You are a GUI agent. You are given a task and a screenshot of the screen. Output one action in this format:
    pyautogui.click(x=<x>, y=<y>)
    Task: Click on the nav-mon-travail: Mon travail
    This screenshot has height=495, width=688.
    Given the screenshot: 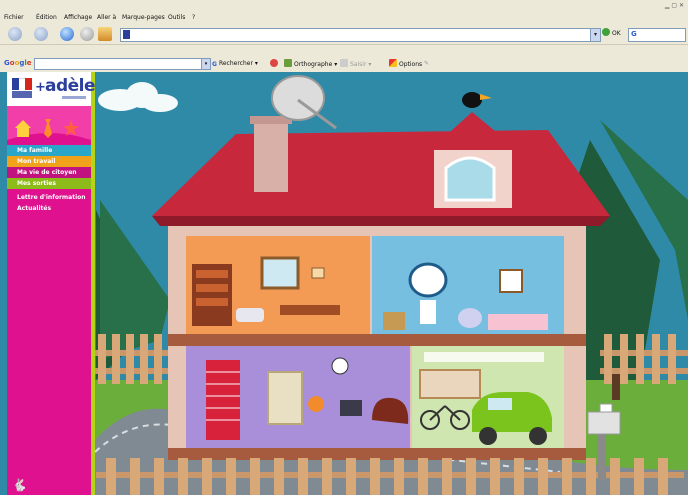 What is the action you would take?
    pyautogui.click(x=49, y=161)
    